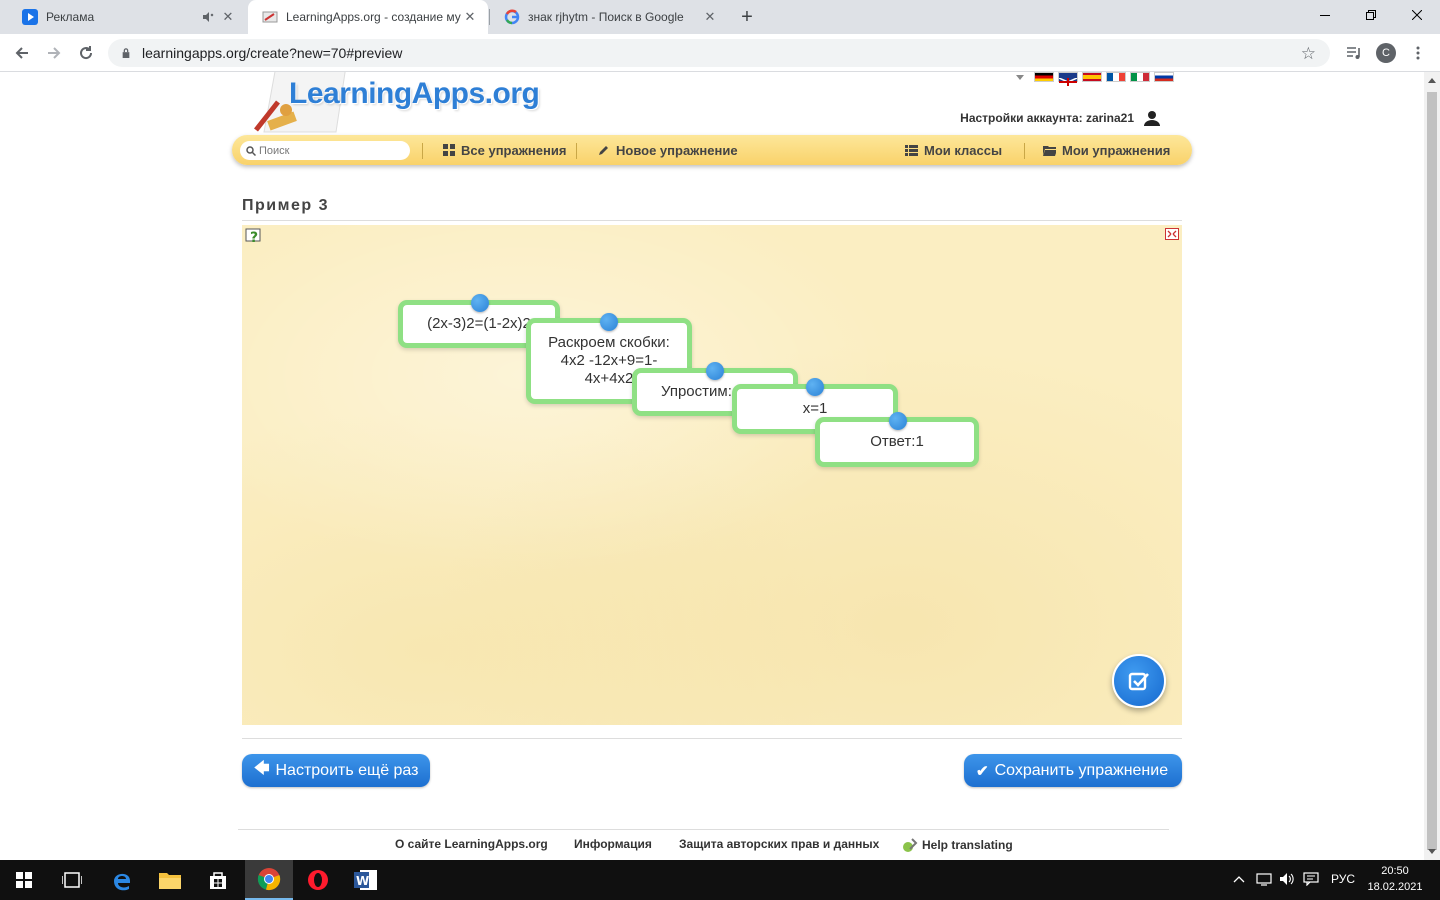 This screenshot has height=900, width=1440. Describe the element at coordinates (1354, 53) in the screenshot. I see `media-control-icon` at that location.